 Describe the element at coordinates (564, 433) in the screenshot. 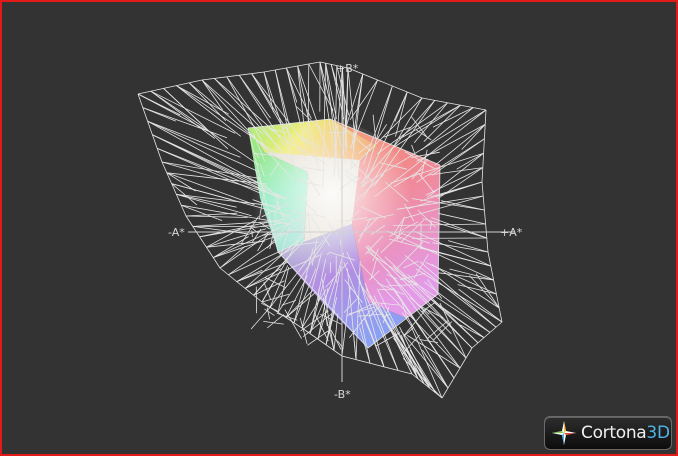

I see `cortona-star-icon` at that location.